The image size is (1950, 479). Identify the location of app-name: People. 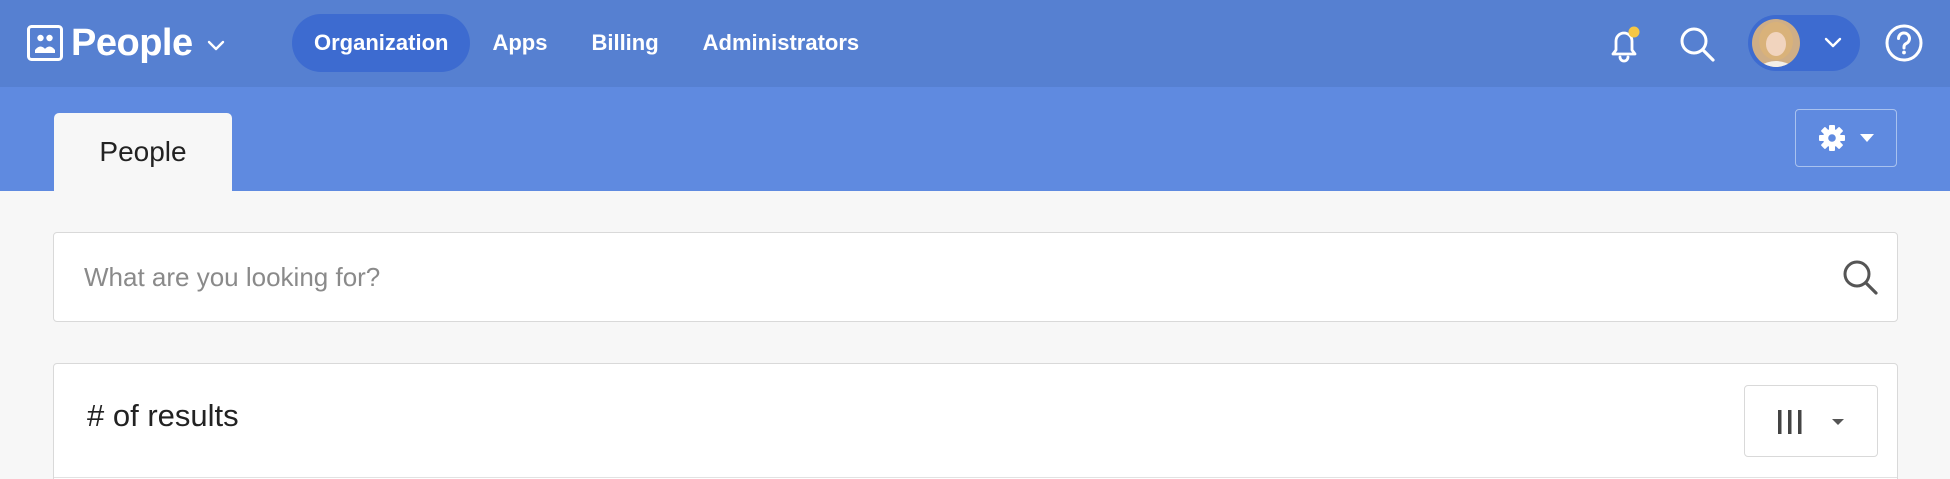
(132, 42).